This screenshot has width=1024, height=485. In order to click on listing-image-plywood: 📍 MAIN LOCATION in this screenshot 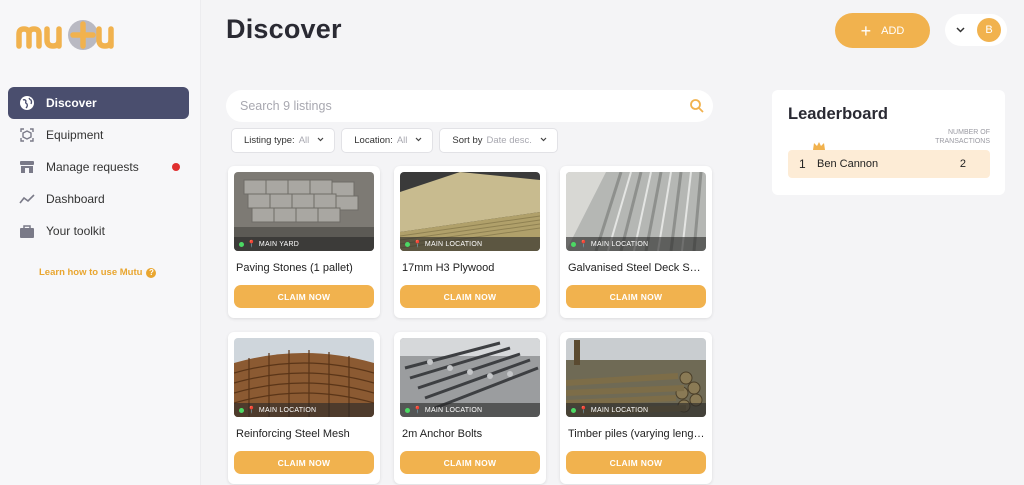, I will do `click(470, 211)`.